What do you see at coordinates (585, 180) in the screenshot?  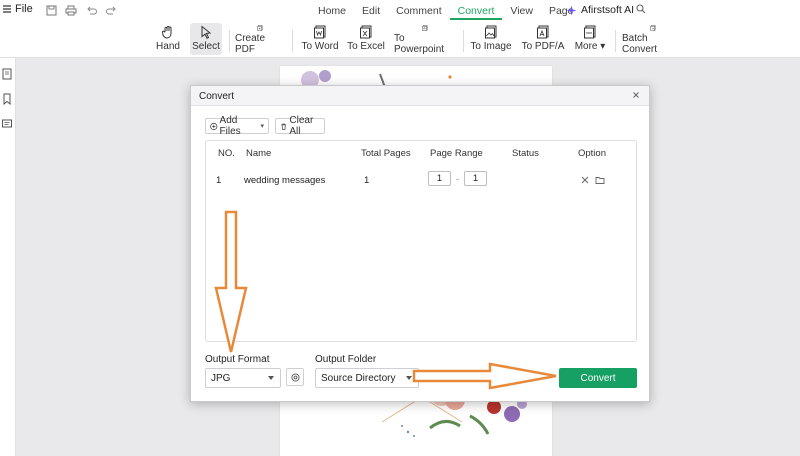 I see `remove-file-icon` at bounding box center [585, 180].